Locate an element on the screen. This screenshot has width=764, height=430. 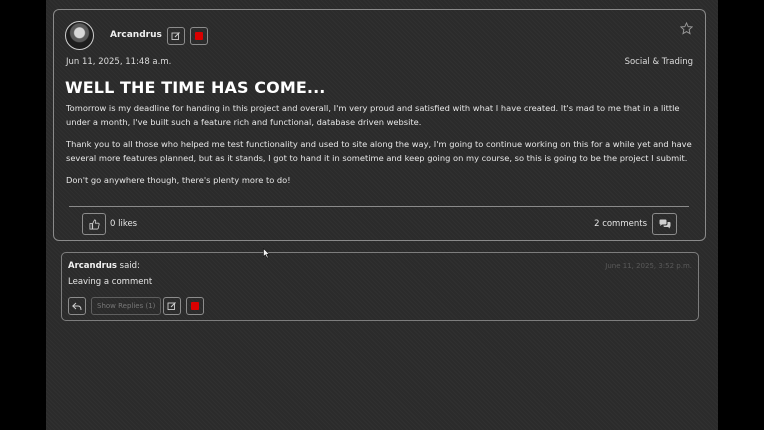
like-button is located at coordinates (94, 224).